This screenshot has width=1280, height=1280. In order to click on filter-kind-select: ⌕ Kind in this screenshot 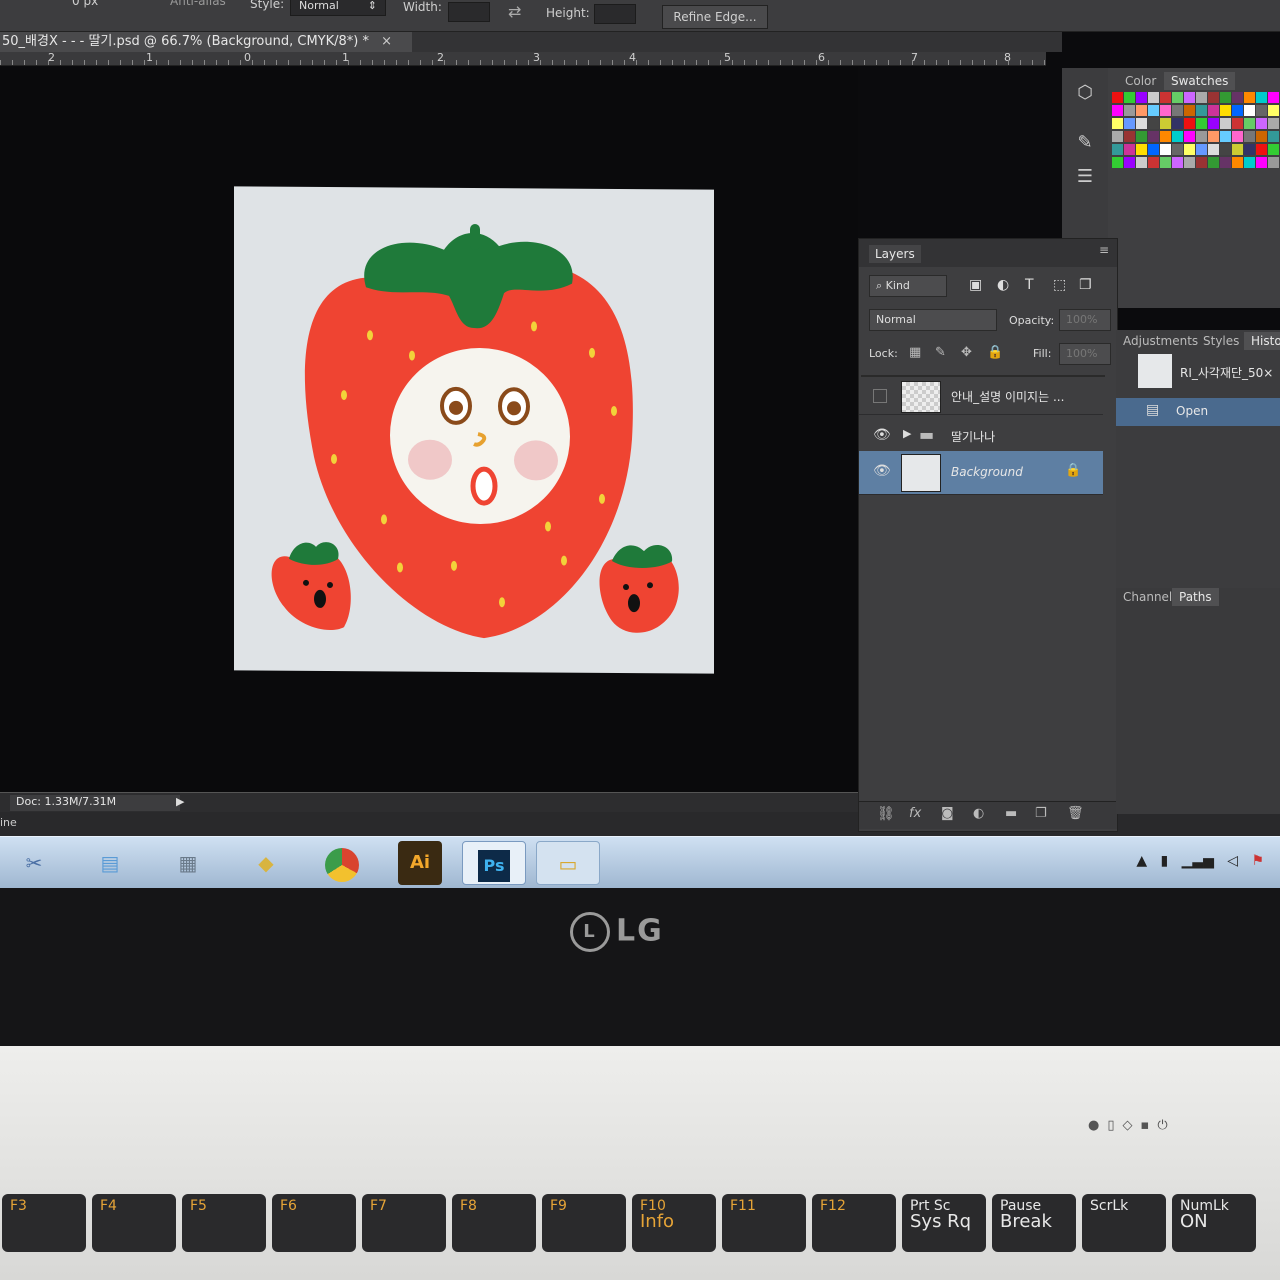, I will do `click(908, 286)`.